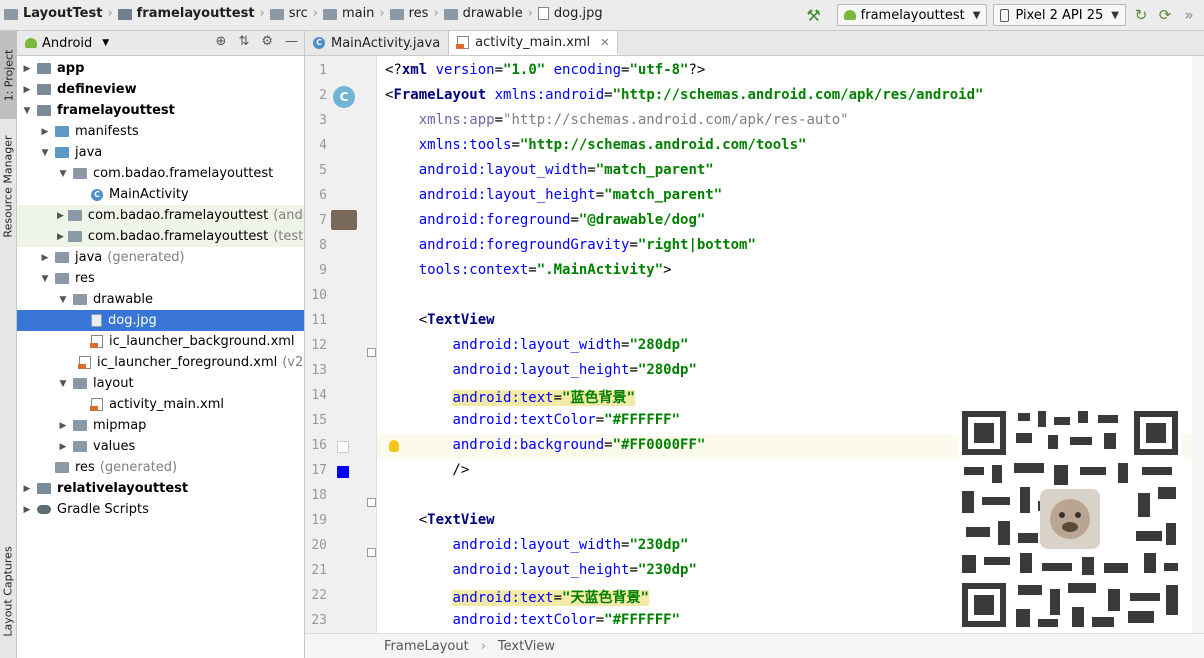  What do you see at coordinates (67, 43) in the screenshot?
I see `project-view-mode-select: Android ▼` at bounding box center [67, 43].